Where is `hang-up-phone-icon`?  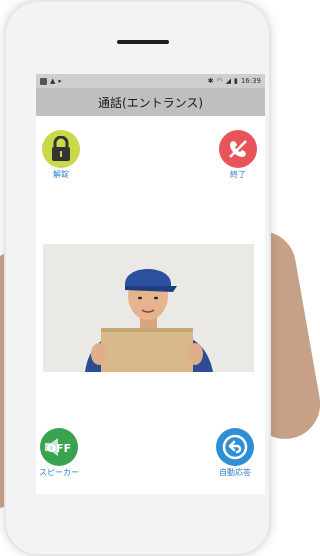
hang-up-phone-icon is located at coordinates (238, 149).